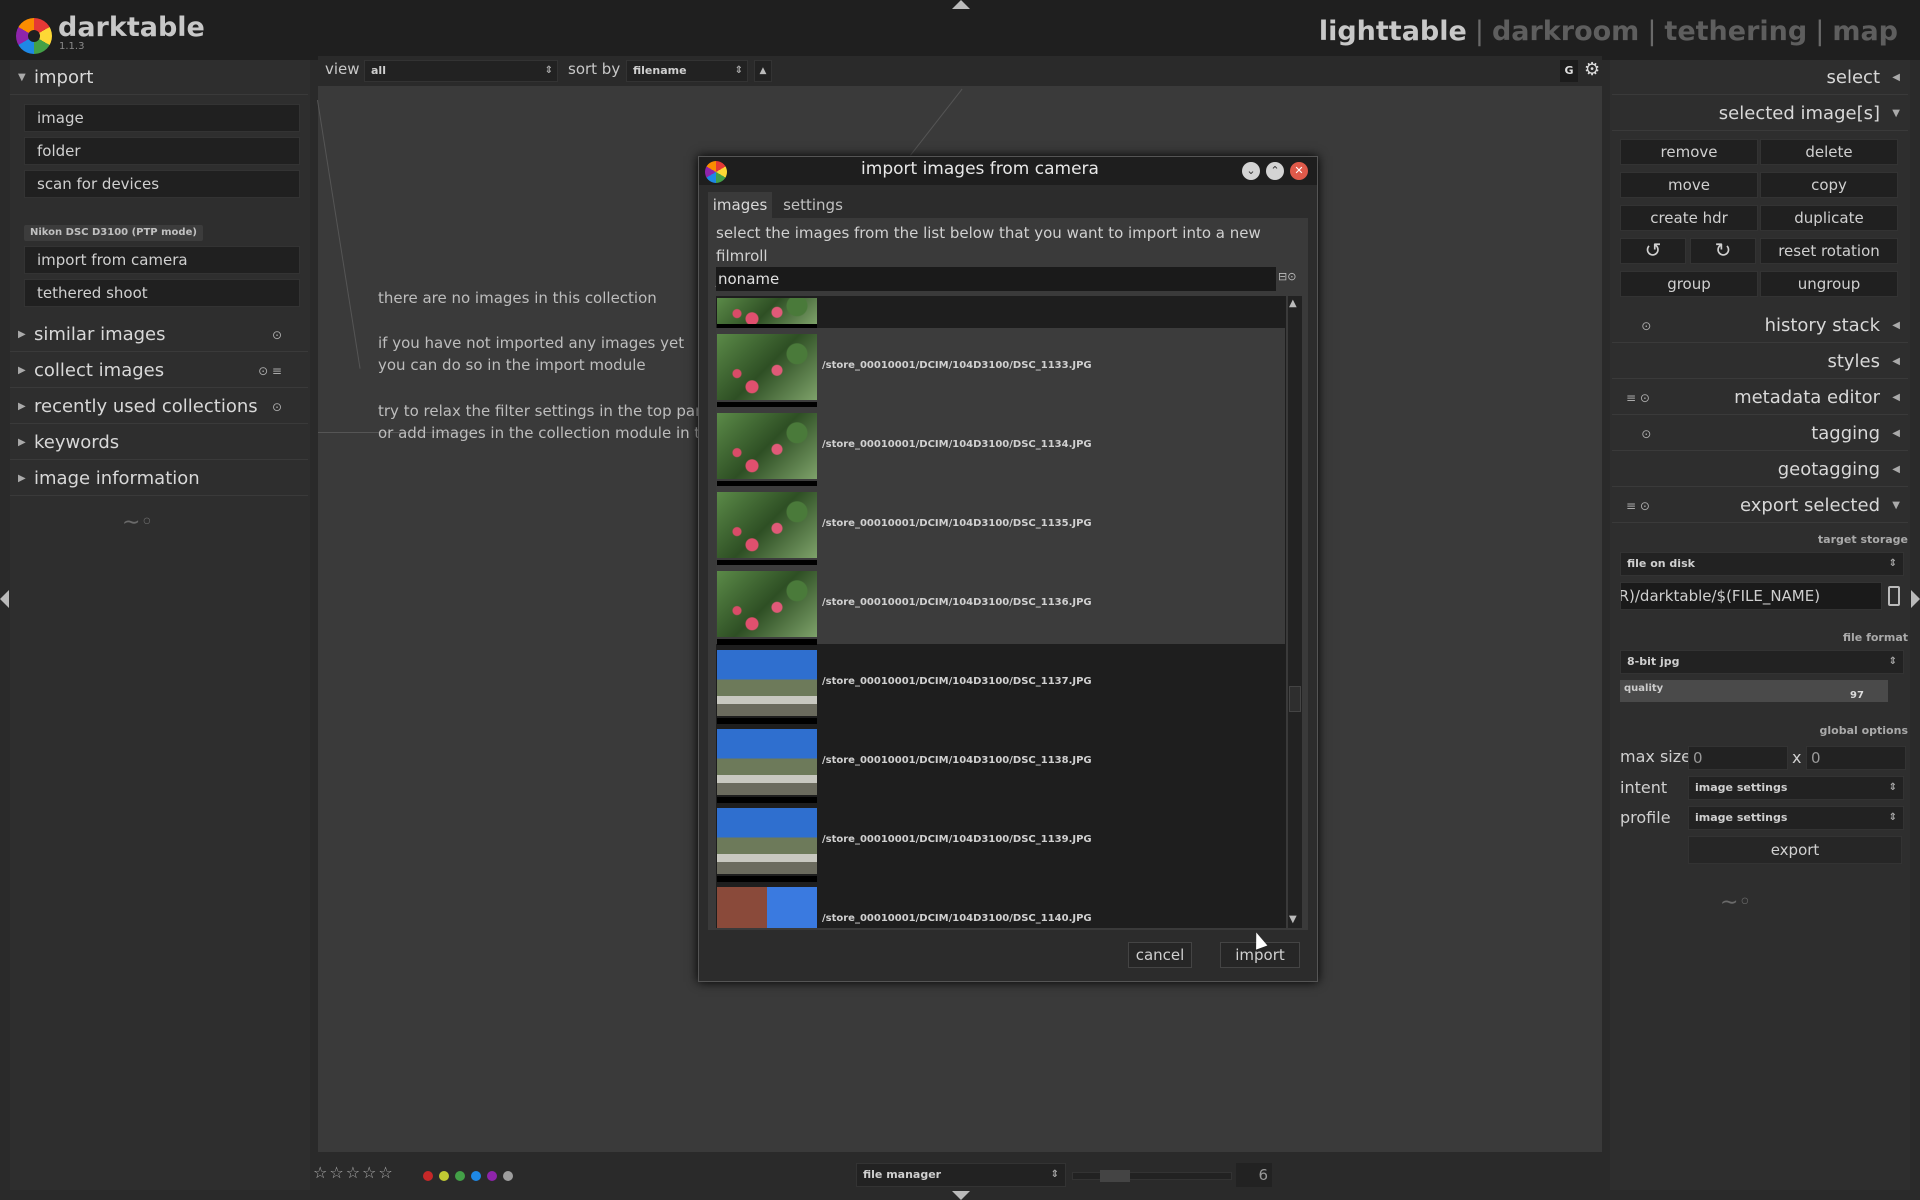  What do you see at coordinates (1829, 152) in the screenshot?
I see `delete-button: delete` at bounding box center [1829, 152].